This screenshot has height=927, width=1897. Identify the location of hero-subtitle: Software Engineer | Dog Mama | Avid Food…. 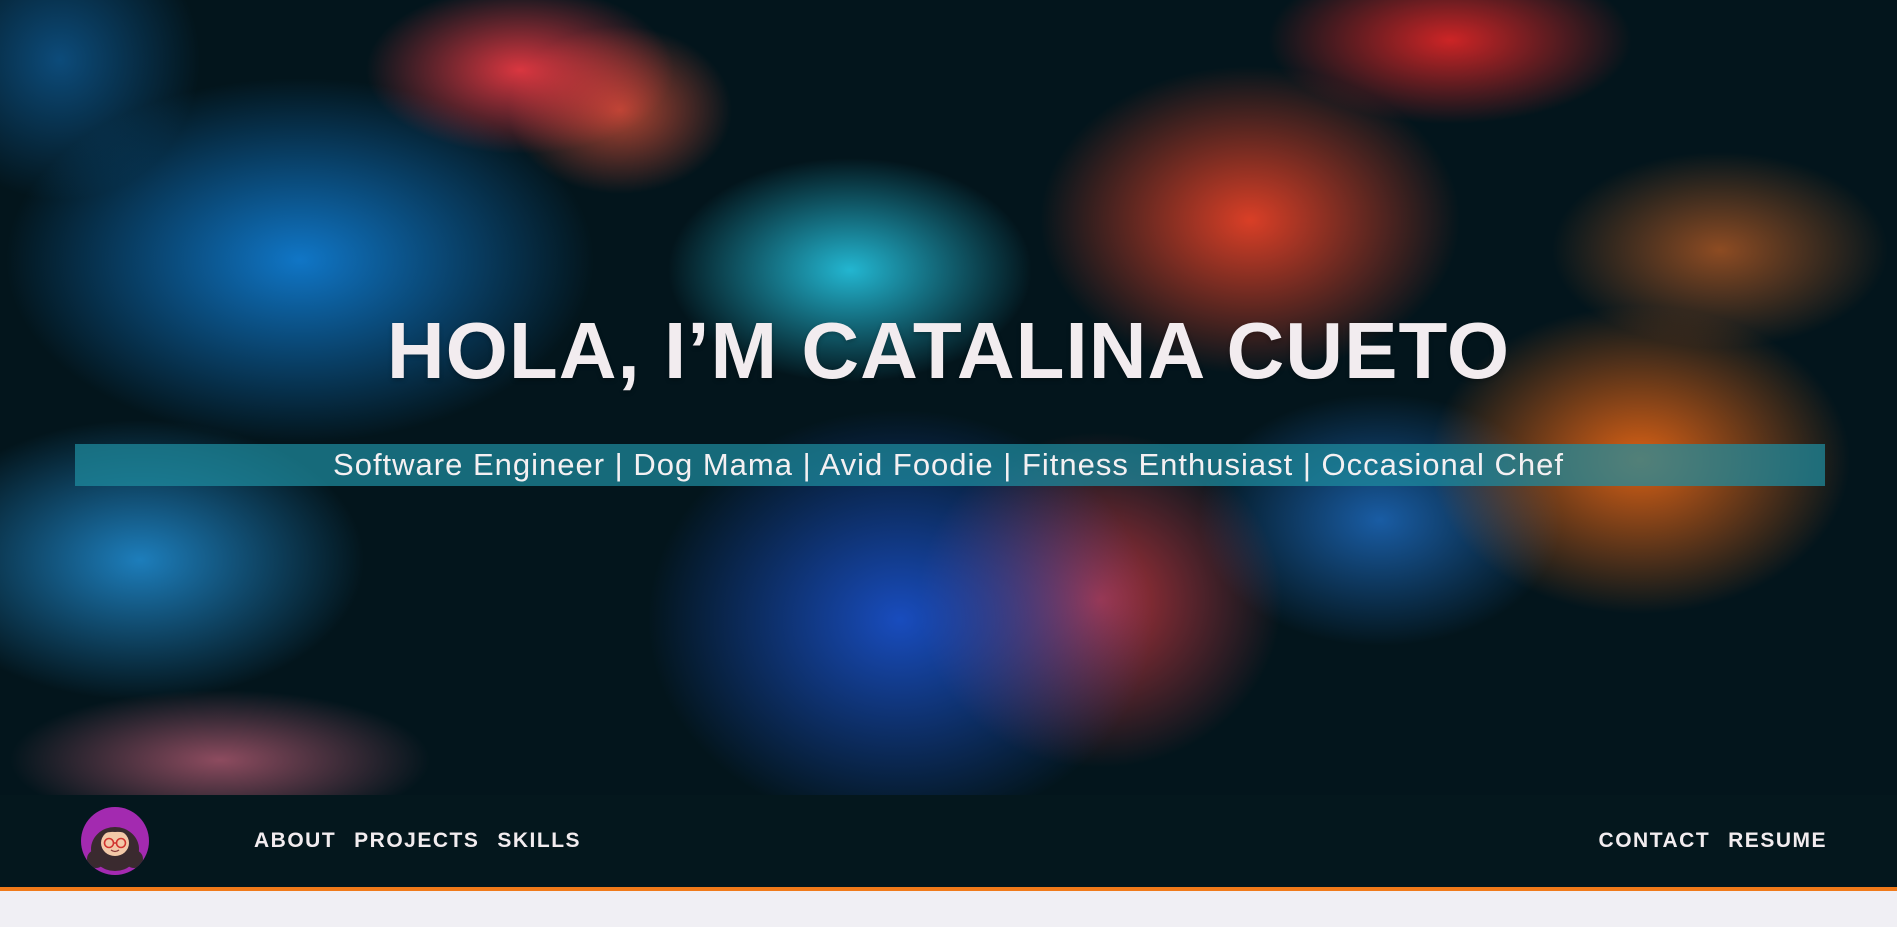
(948, 464).